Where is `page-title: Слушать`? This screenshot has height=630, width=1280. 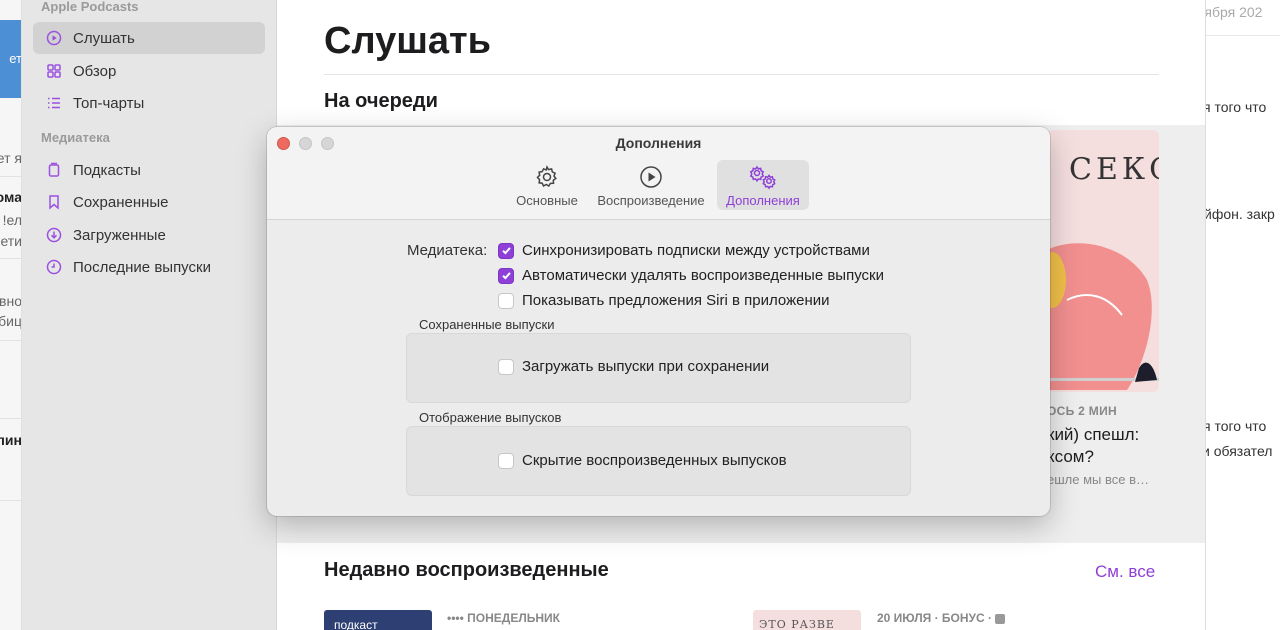
page-title: Слушать is located at coordinates (407, 41).